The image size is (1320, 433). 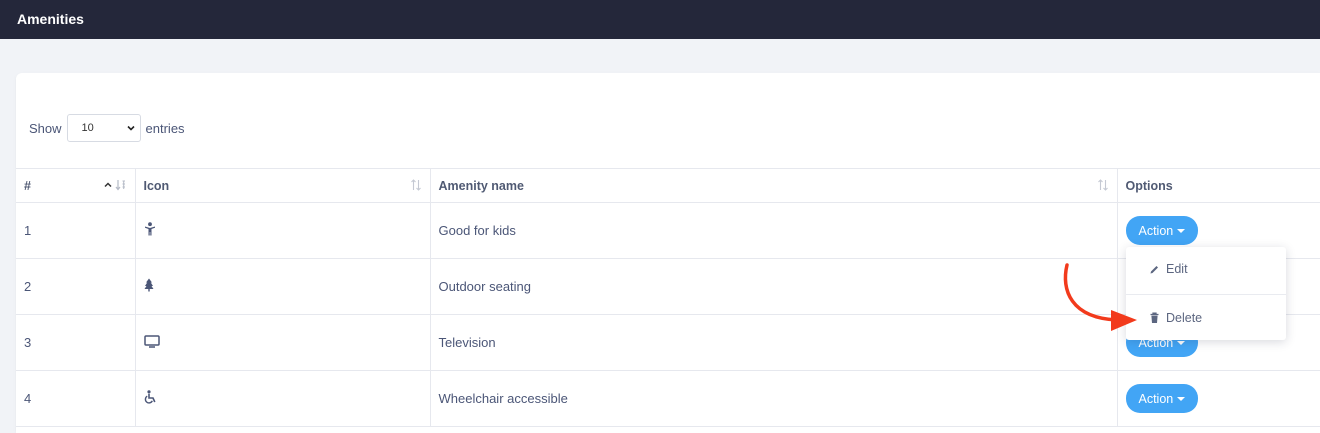 What do you see at coordinates (107, 185) in the screenshot?
I see `sort-ascending-icon` at bounding box center [107, 185].